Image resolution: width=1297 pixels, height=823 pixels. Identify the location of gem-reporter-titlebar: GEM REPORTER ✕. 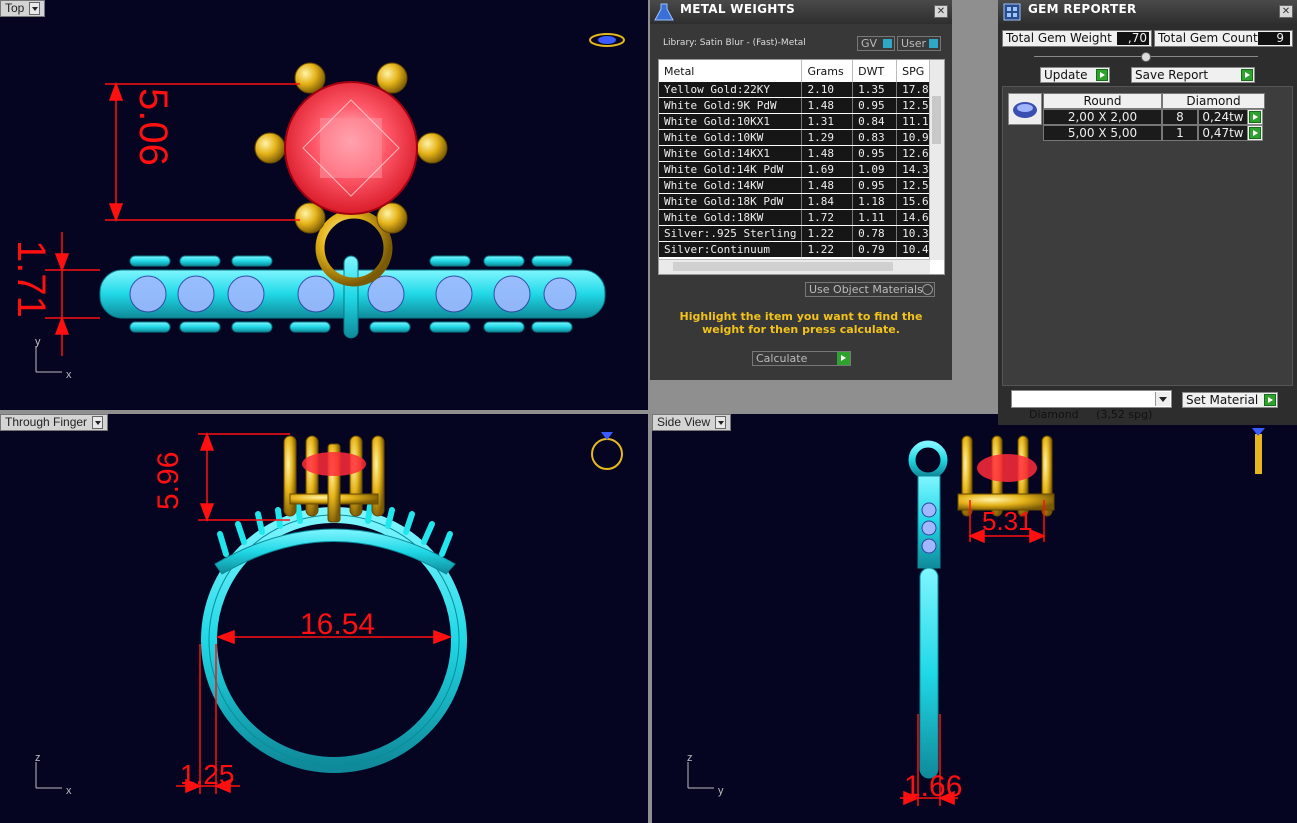
(1147, 12).